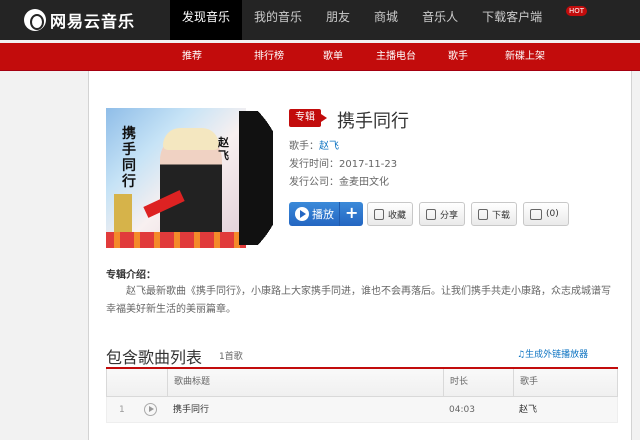 The image size is (640, 440). What do you see at coordinates (396, 57) in the screenshot?
I see `subnav-radio: 主播电台` at bounding box center [396, 57].